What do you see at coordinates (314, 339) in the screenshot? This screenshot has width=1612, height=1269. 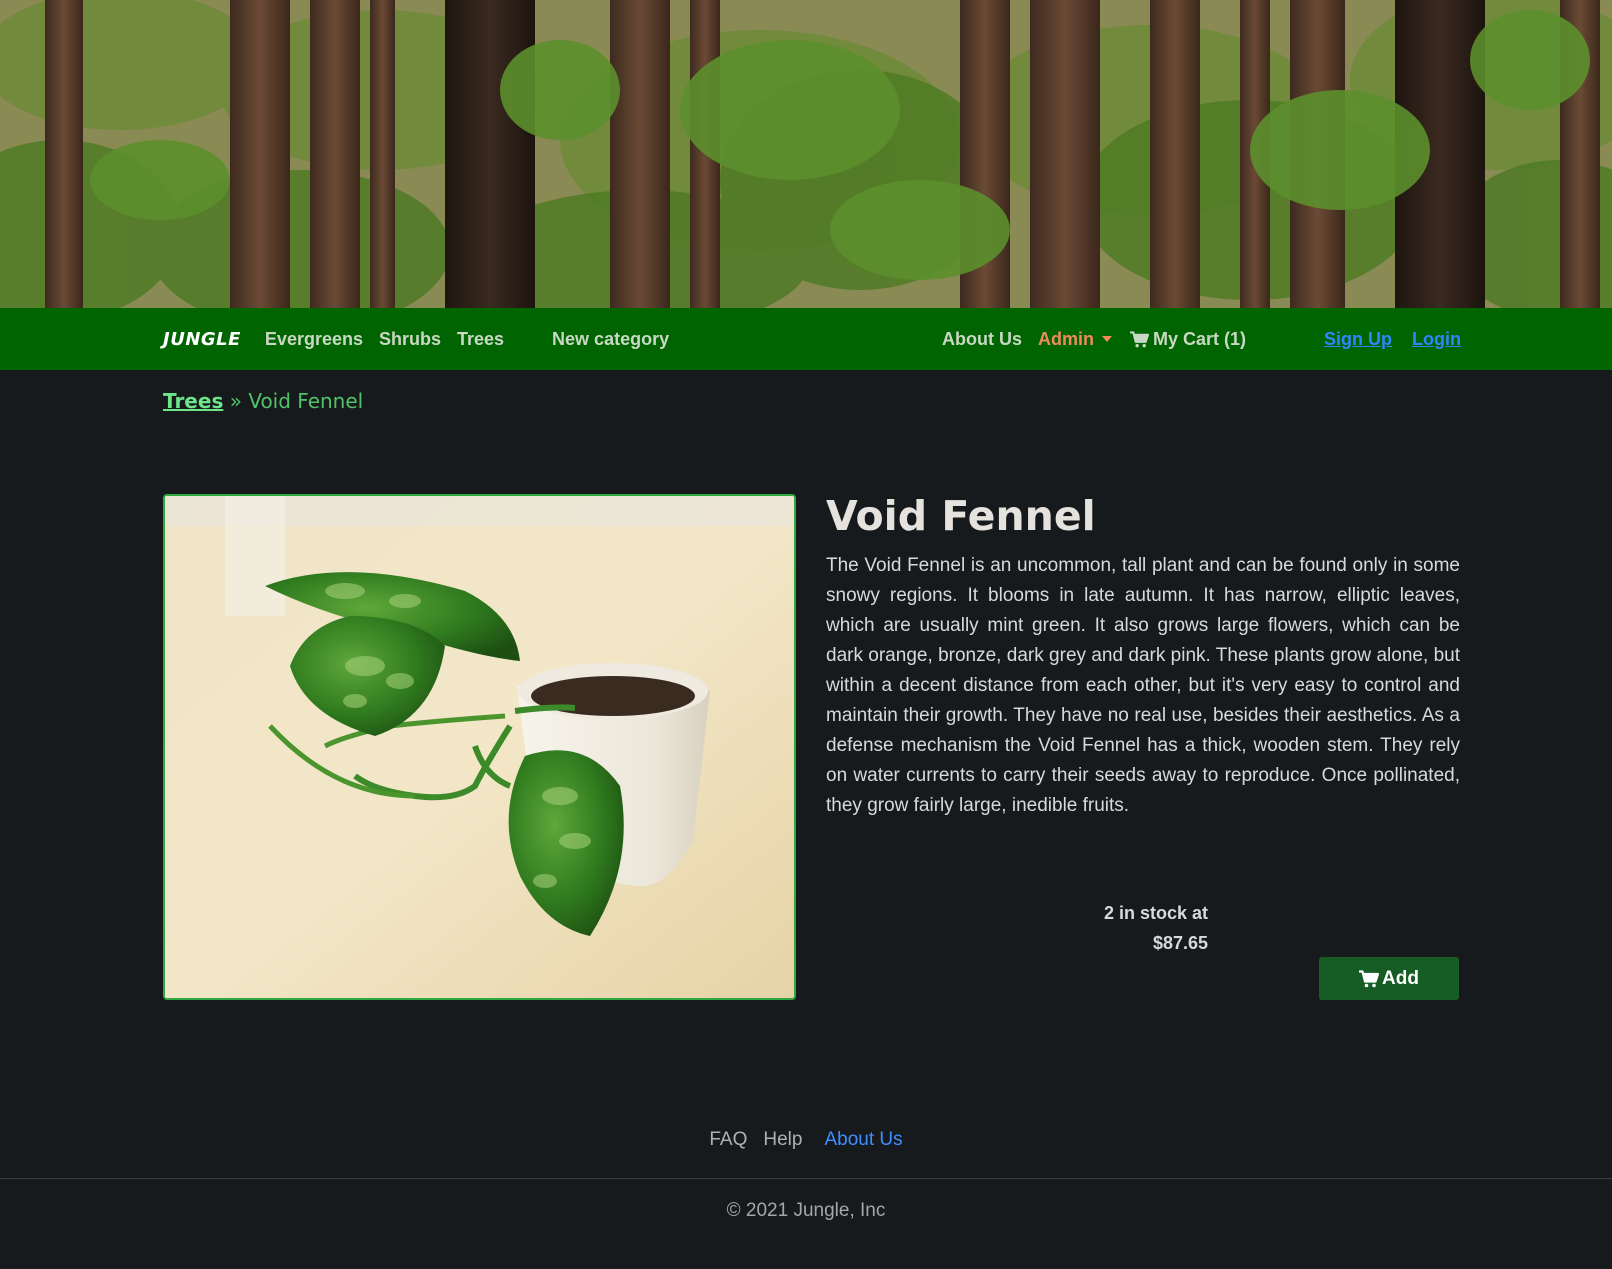 I see `nav-category-evergreens: Evergreens` at bounding box center [314, 339].